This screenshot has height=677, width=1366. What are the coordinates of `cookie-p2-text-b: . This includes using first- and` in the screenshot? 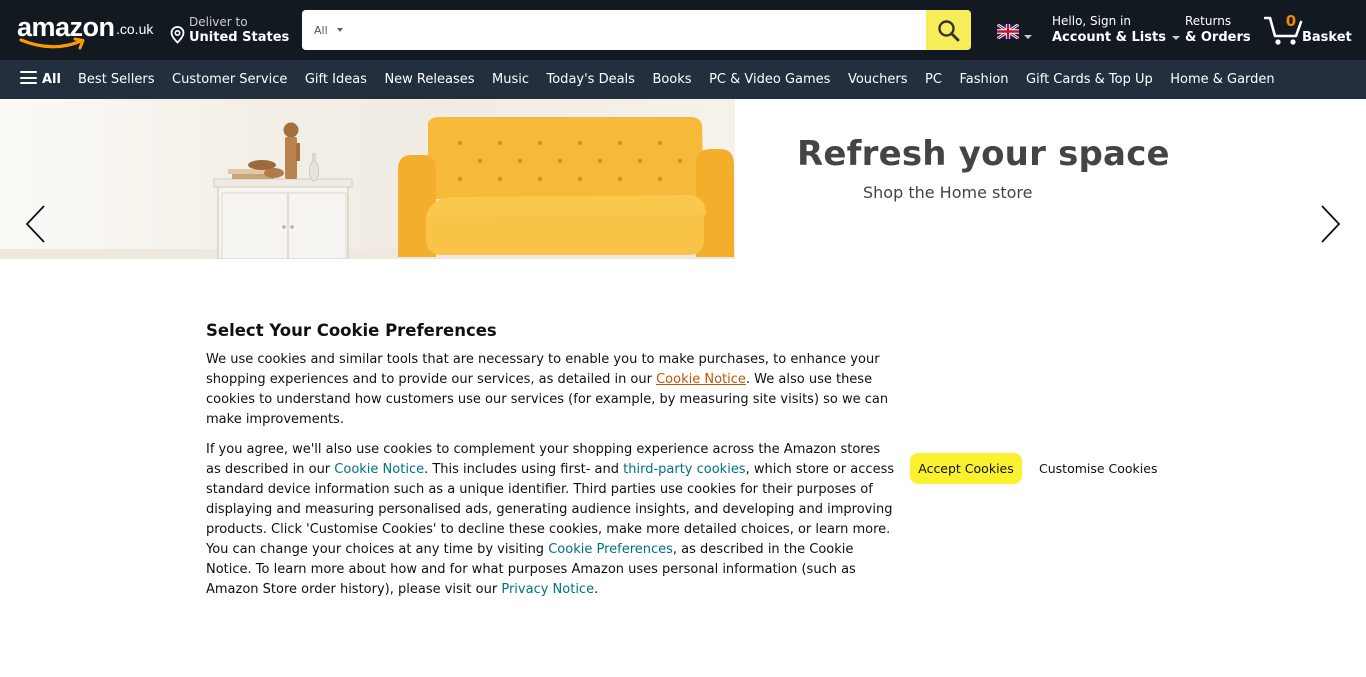 It's located at (524, 469).